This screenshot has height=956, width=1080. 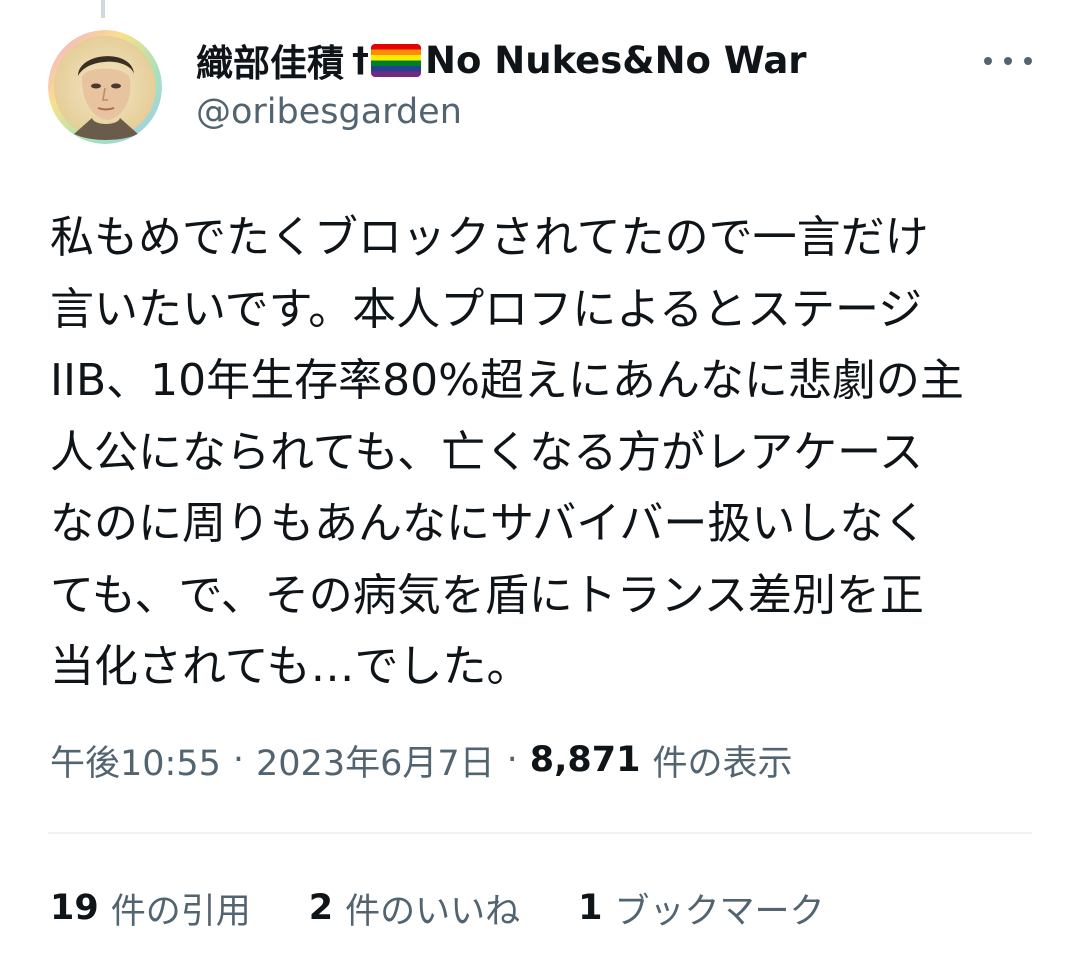 I want to click on author-display-name: 織部佳積, so click(x=270, y=60).